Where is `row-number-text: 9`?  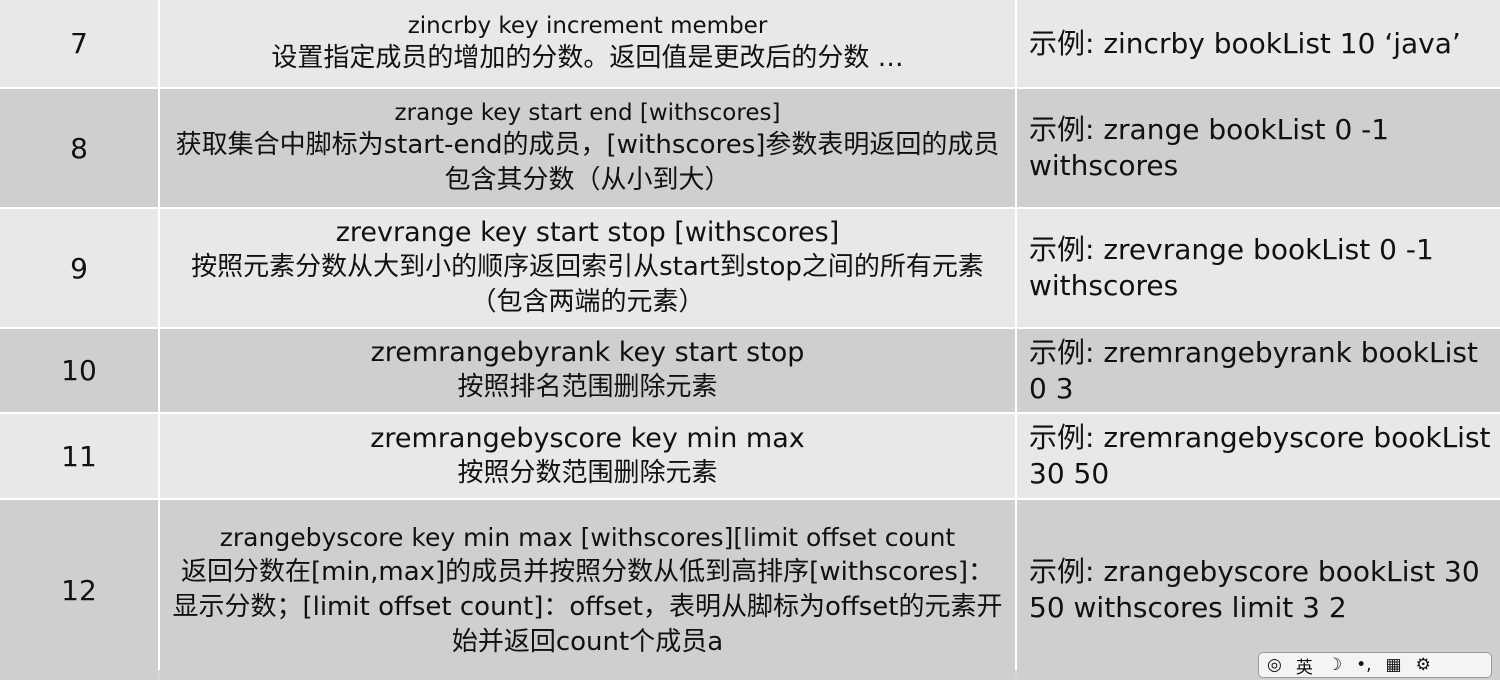
row-number-text: 9 is located at coordinates (79, 268).